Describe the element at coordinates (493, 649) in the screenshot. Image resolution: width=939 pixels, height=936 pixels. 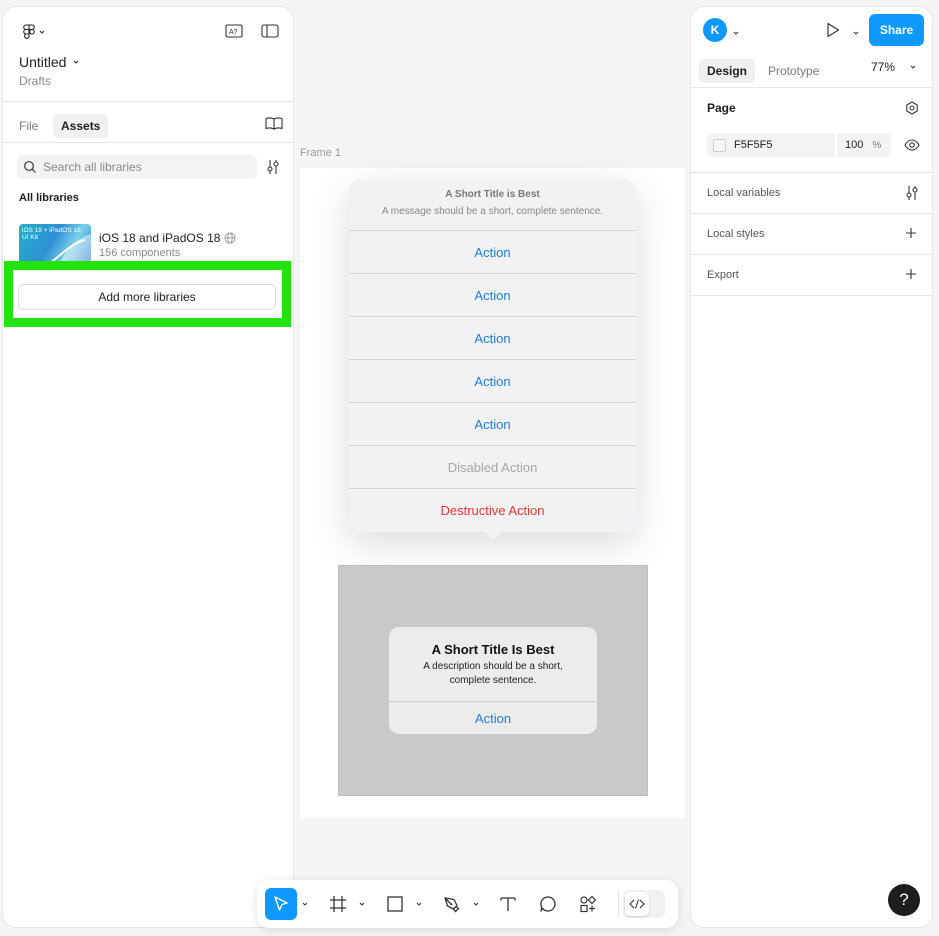
I see `alert-title: A Short Title Is Best` at that location.